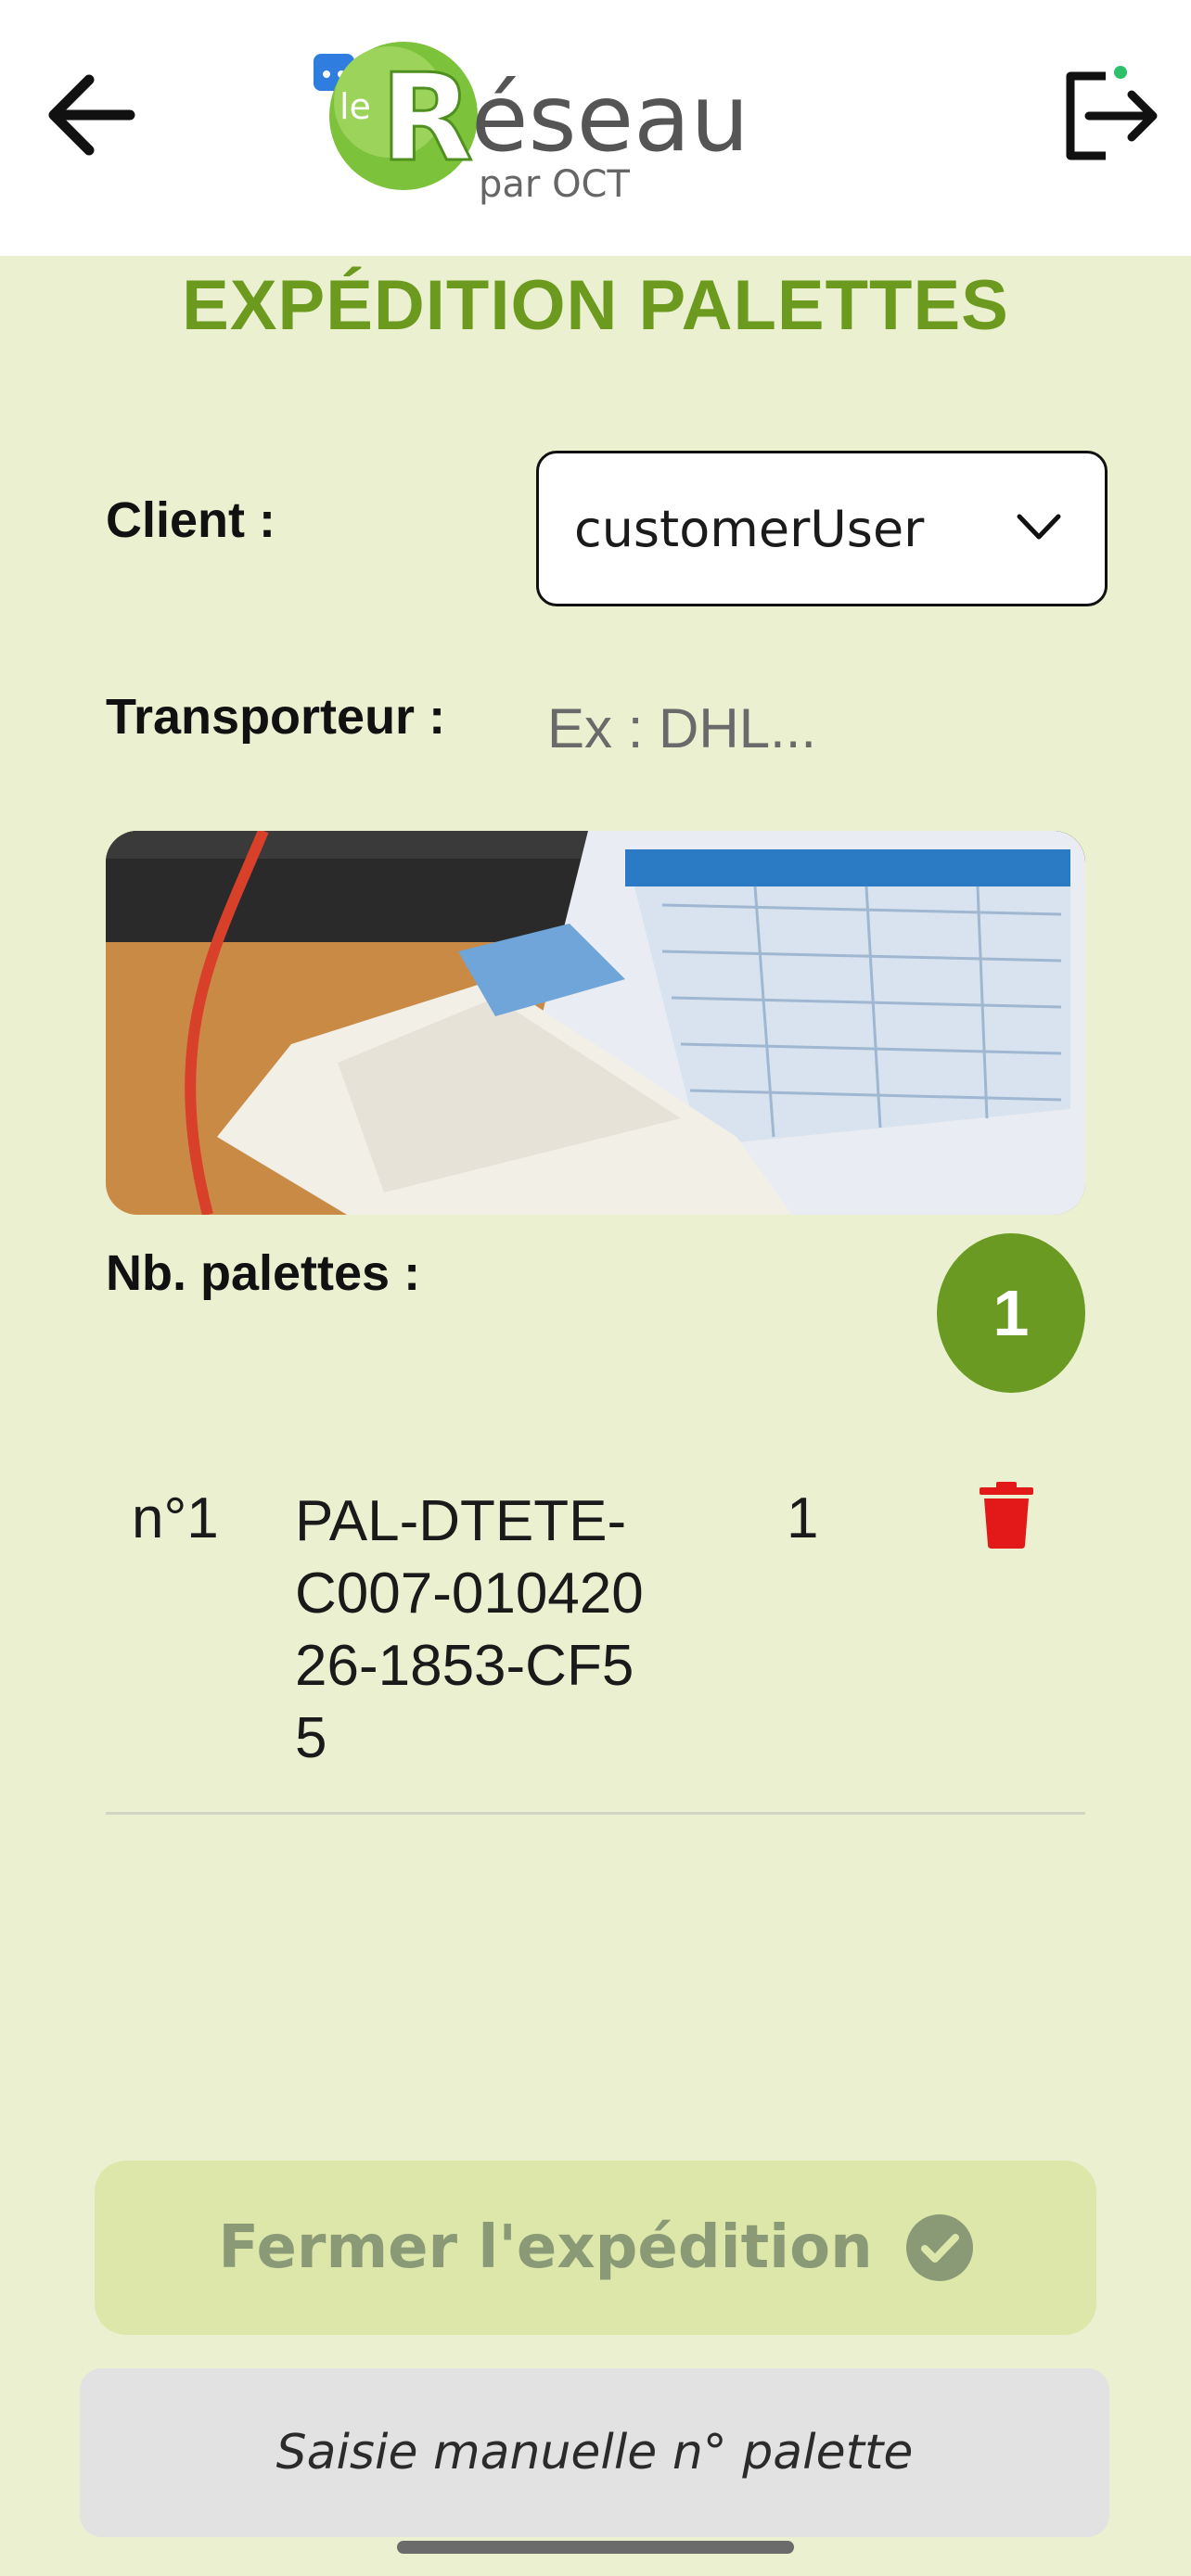 This screenshot has width=1191, height=2576. What do you see at coordinates (803, 1518) in the screenshot?
I see `pallet-quantity: 1` at bounding box center [803, 1518].